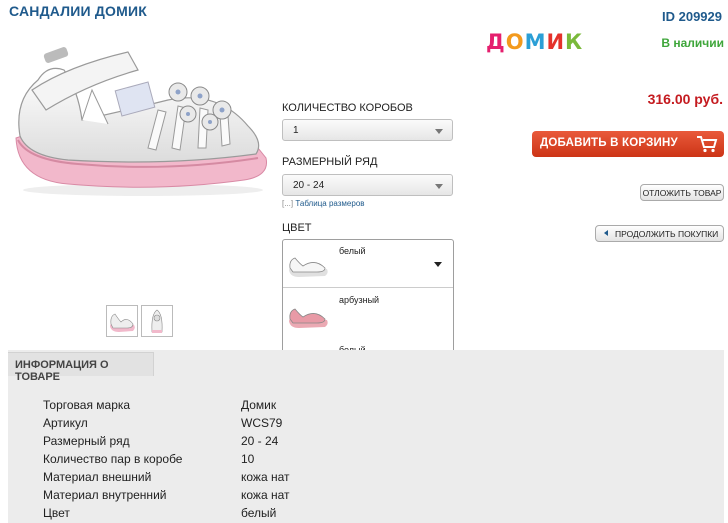  Describe the element at coordinates (297, 228) in the screenshot. I see `color-label: ЦВЕТ` at that location.